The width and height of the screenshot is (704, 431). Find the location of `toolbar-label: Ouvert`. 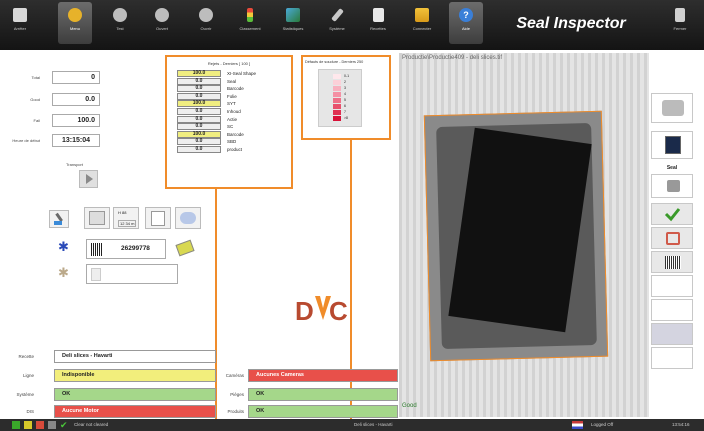

toolbar-label: Ouvert is located at coordinates (161, 28).